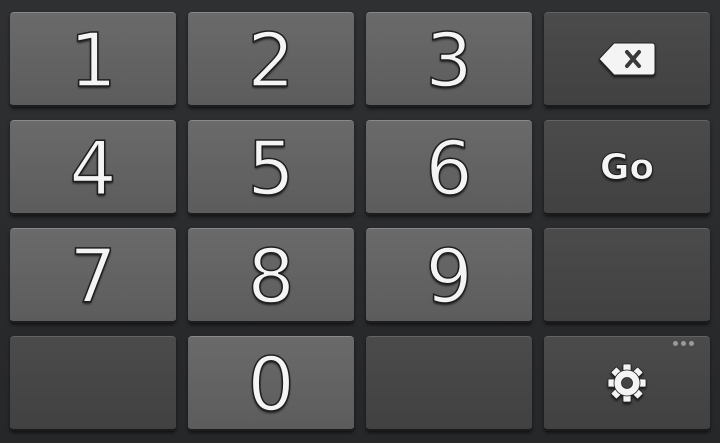 The image size is (720, 443). What do you see at coordinates (683, 343) in the screenshot?
I see `more-options-icon` at bounding box center [683, 343].